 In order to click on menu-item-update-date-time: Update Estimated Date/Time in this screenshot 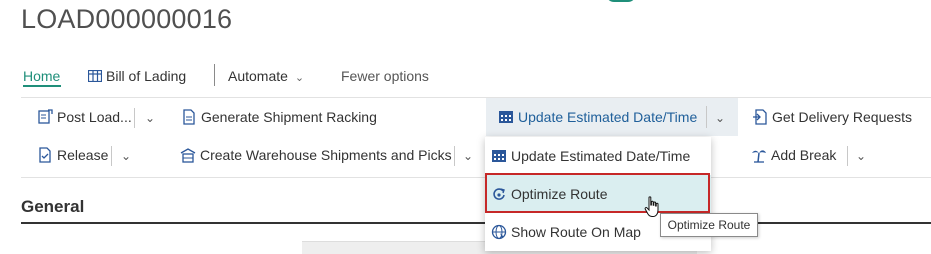, I will do `click(598, 156)`.